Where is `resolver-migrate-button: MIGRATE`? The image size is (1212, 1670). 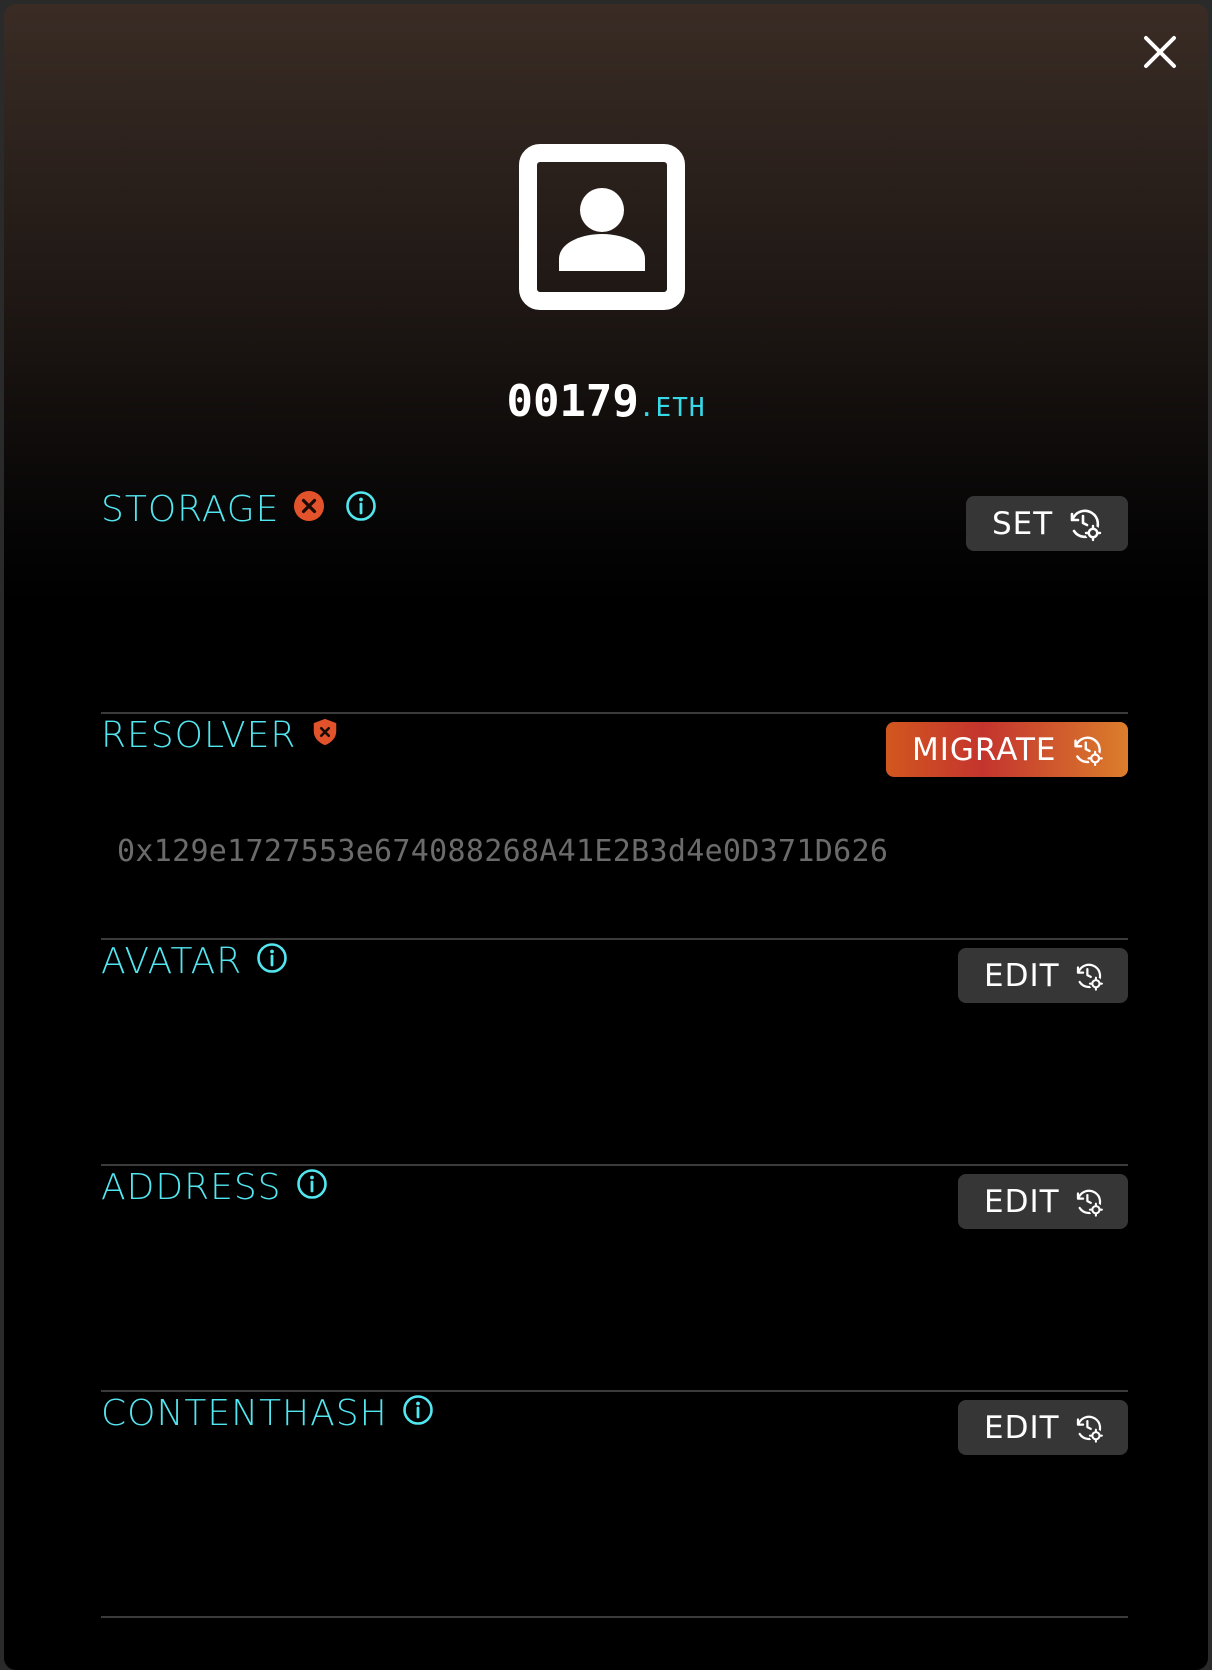
resolver-migrate-button: MIGRATE is located at coordinates (1007, 749).